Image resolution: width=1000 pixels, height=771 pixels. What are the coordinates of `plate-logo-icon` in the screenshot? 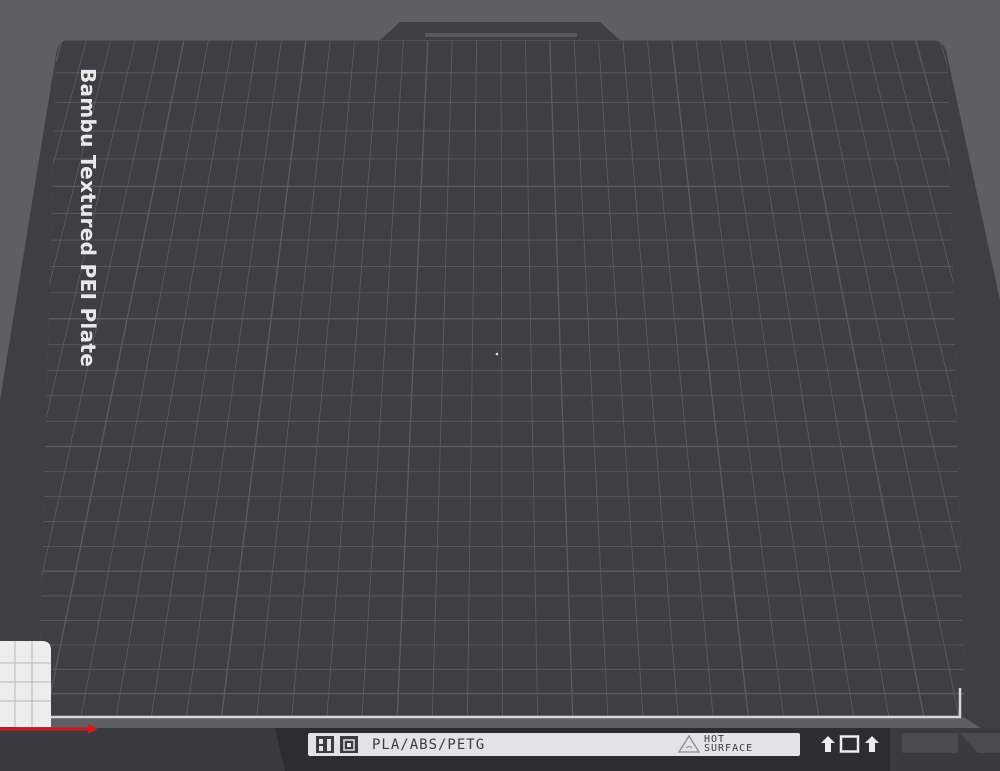 It's located at (349, 744).